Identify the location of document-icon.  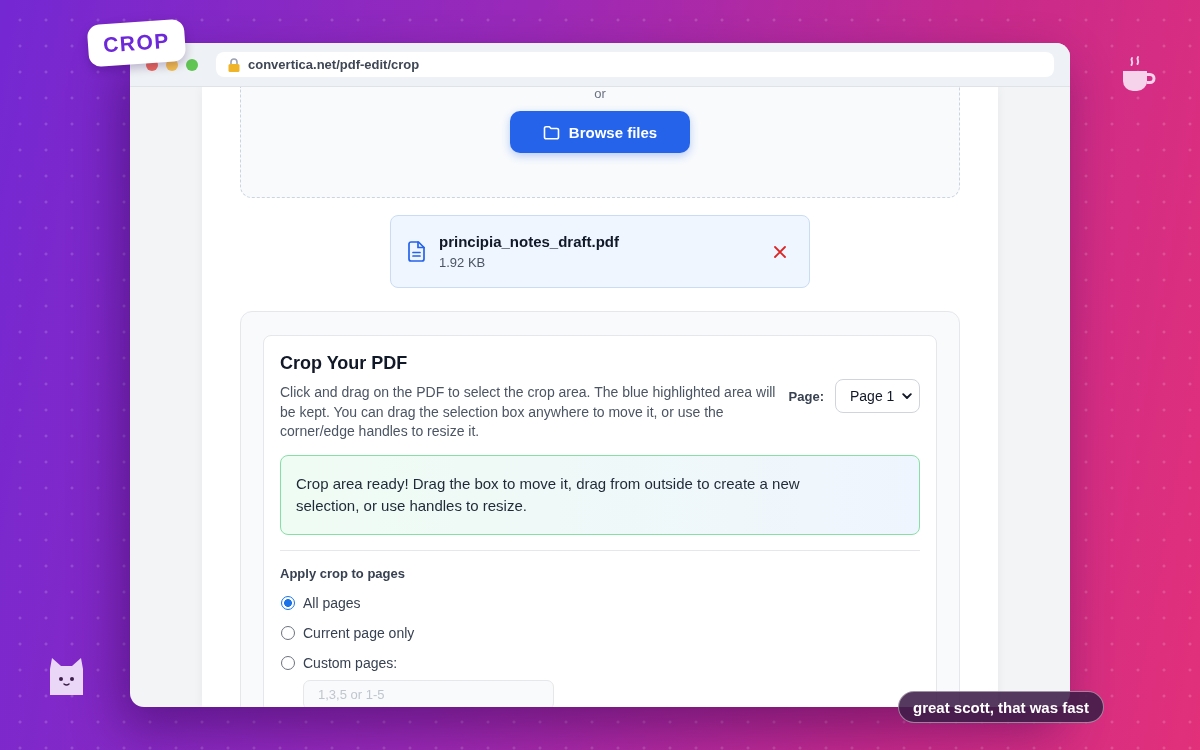
(417, 251).